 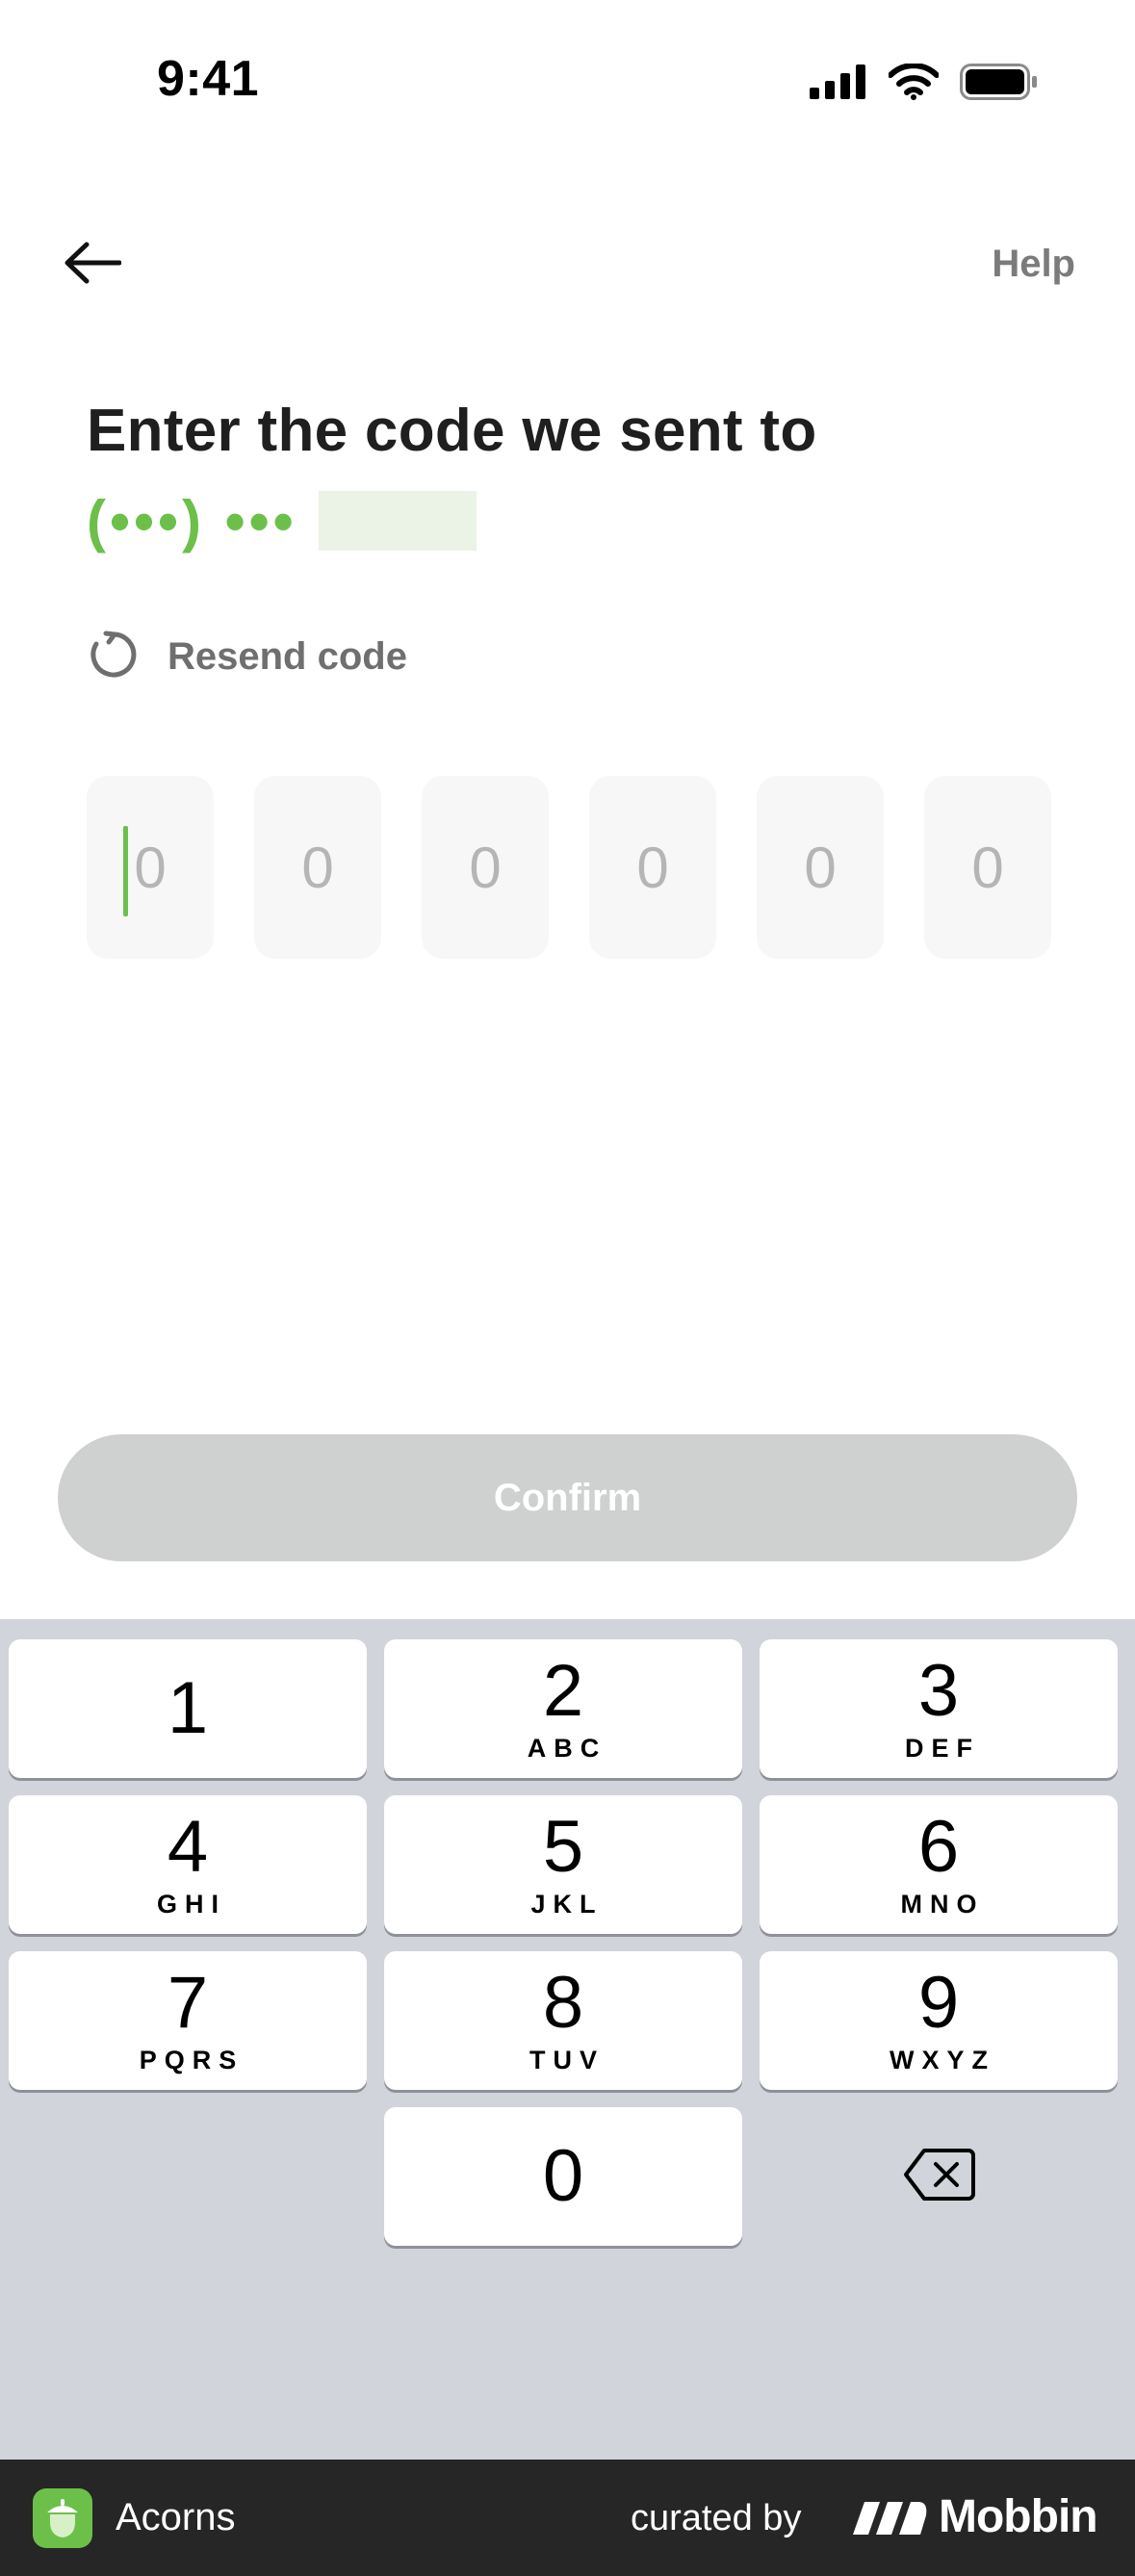 I want to click on footer-bar: Acorns curated by Mobbin, so click(x=567, y=2518).